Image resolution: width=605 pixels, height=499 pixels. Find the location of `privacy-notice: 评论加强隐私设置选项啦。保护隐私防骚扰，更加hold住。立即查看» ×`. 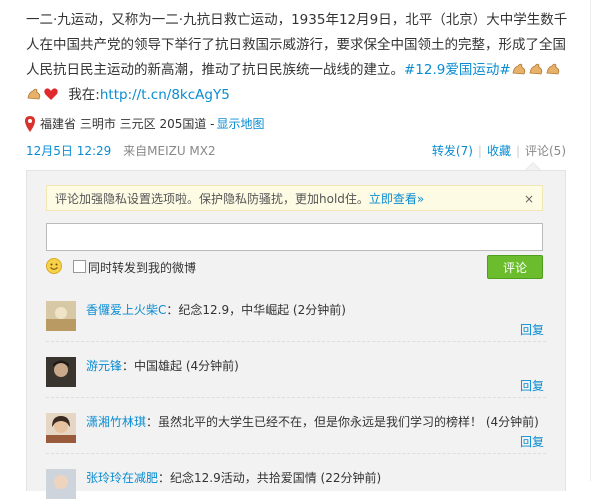

privacy-notice: 评论加强隐私设置选项啦。保护隐私防骚扰，更加hold住。立即查看» × is located at coordinates (294, 198).